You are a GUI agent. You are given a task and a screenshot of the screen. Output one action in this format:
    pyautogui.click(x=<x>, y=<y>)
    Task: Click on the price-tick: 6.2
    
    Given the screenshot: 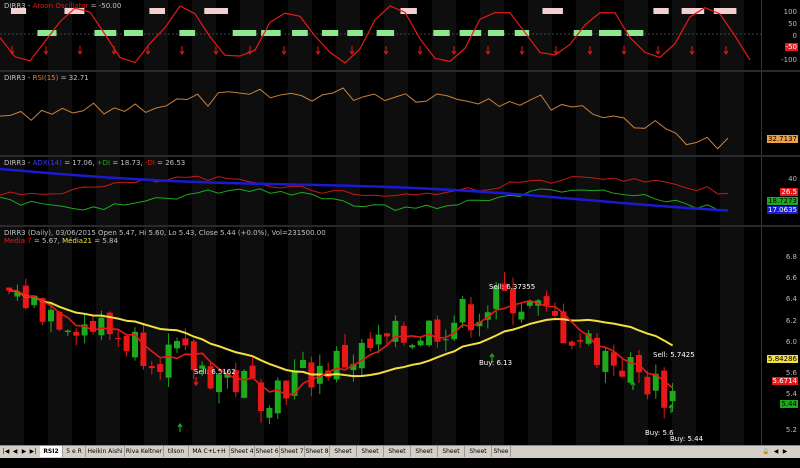 What is the action you would take?
    pyautogui.click(x=791, y=321)
    